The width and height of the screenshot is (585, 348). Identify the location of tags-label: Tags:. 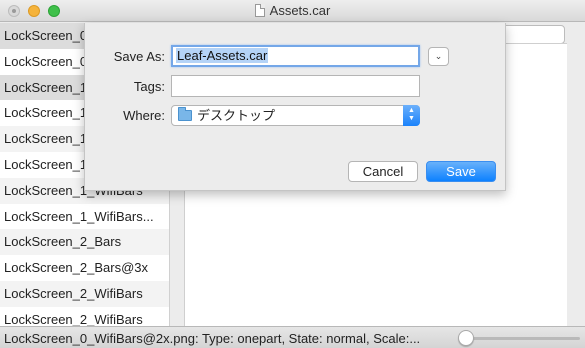
(149, 86).